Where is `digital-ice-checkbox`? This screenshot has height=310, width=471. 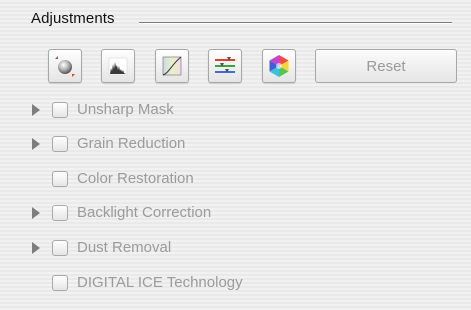 digital-ice-checkbox is located at coordinates (60, 283).